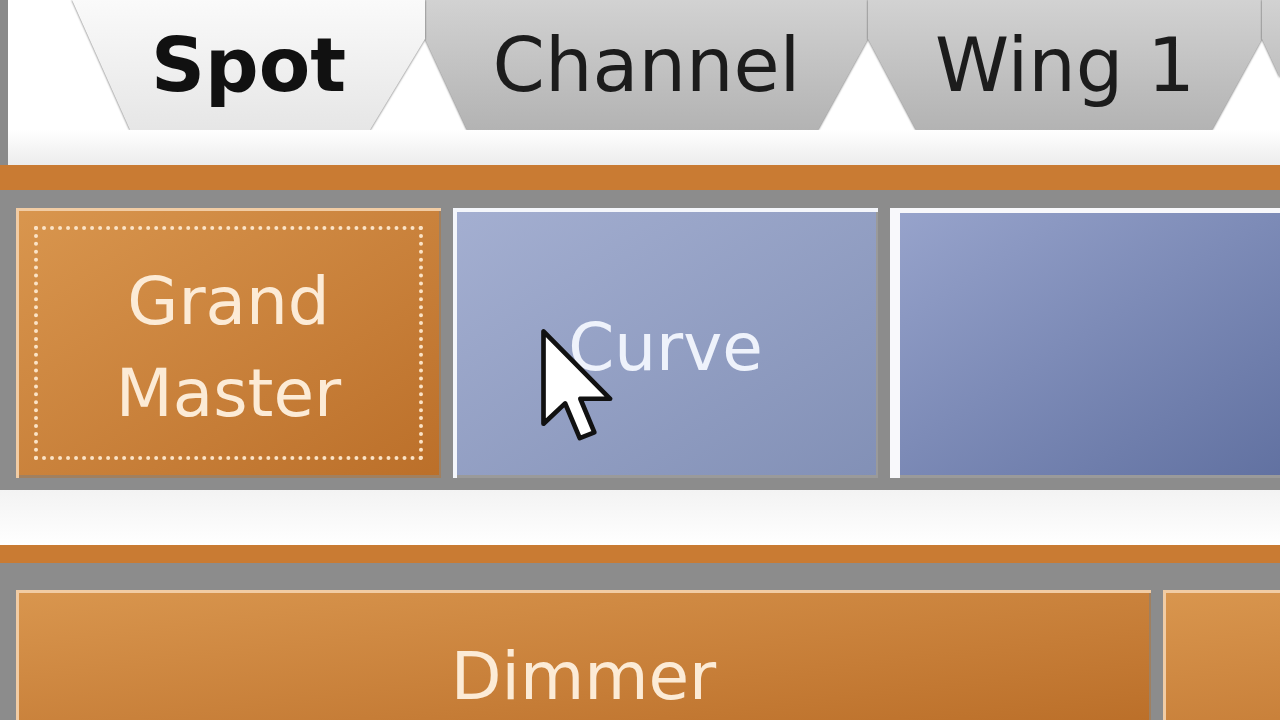 The width and height of the screenshot is (1280, 720). Describe the element at coordinates (646, 65) in the screenshot. I see `tab: Channel` at that location.